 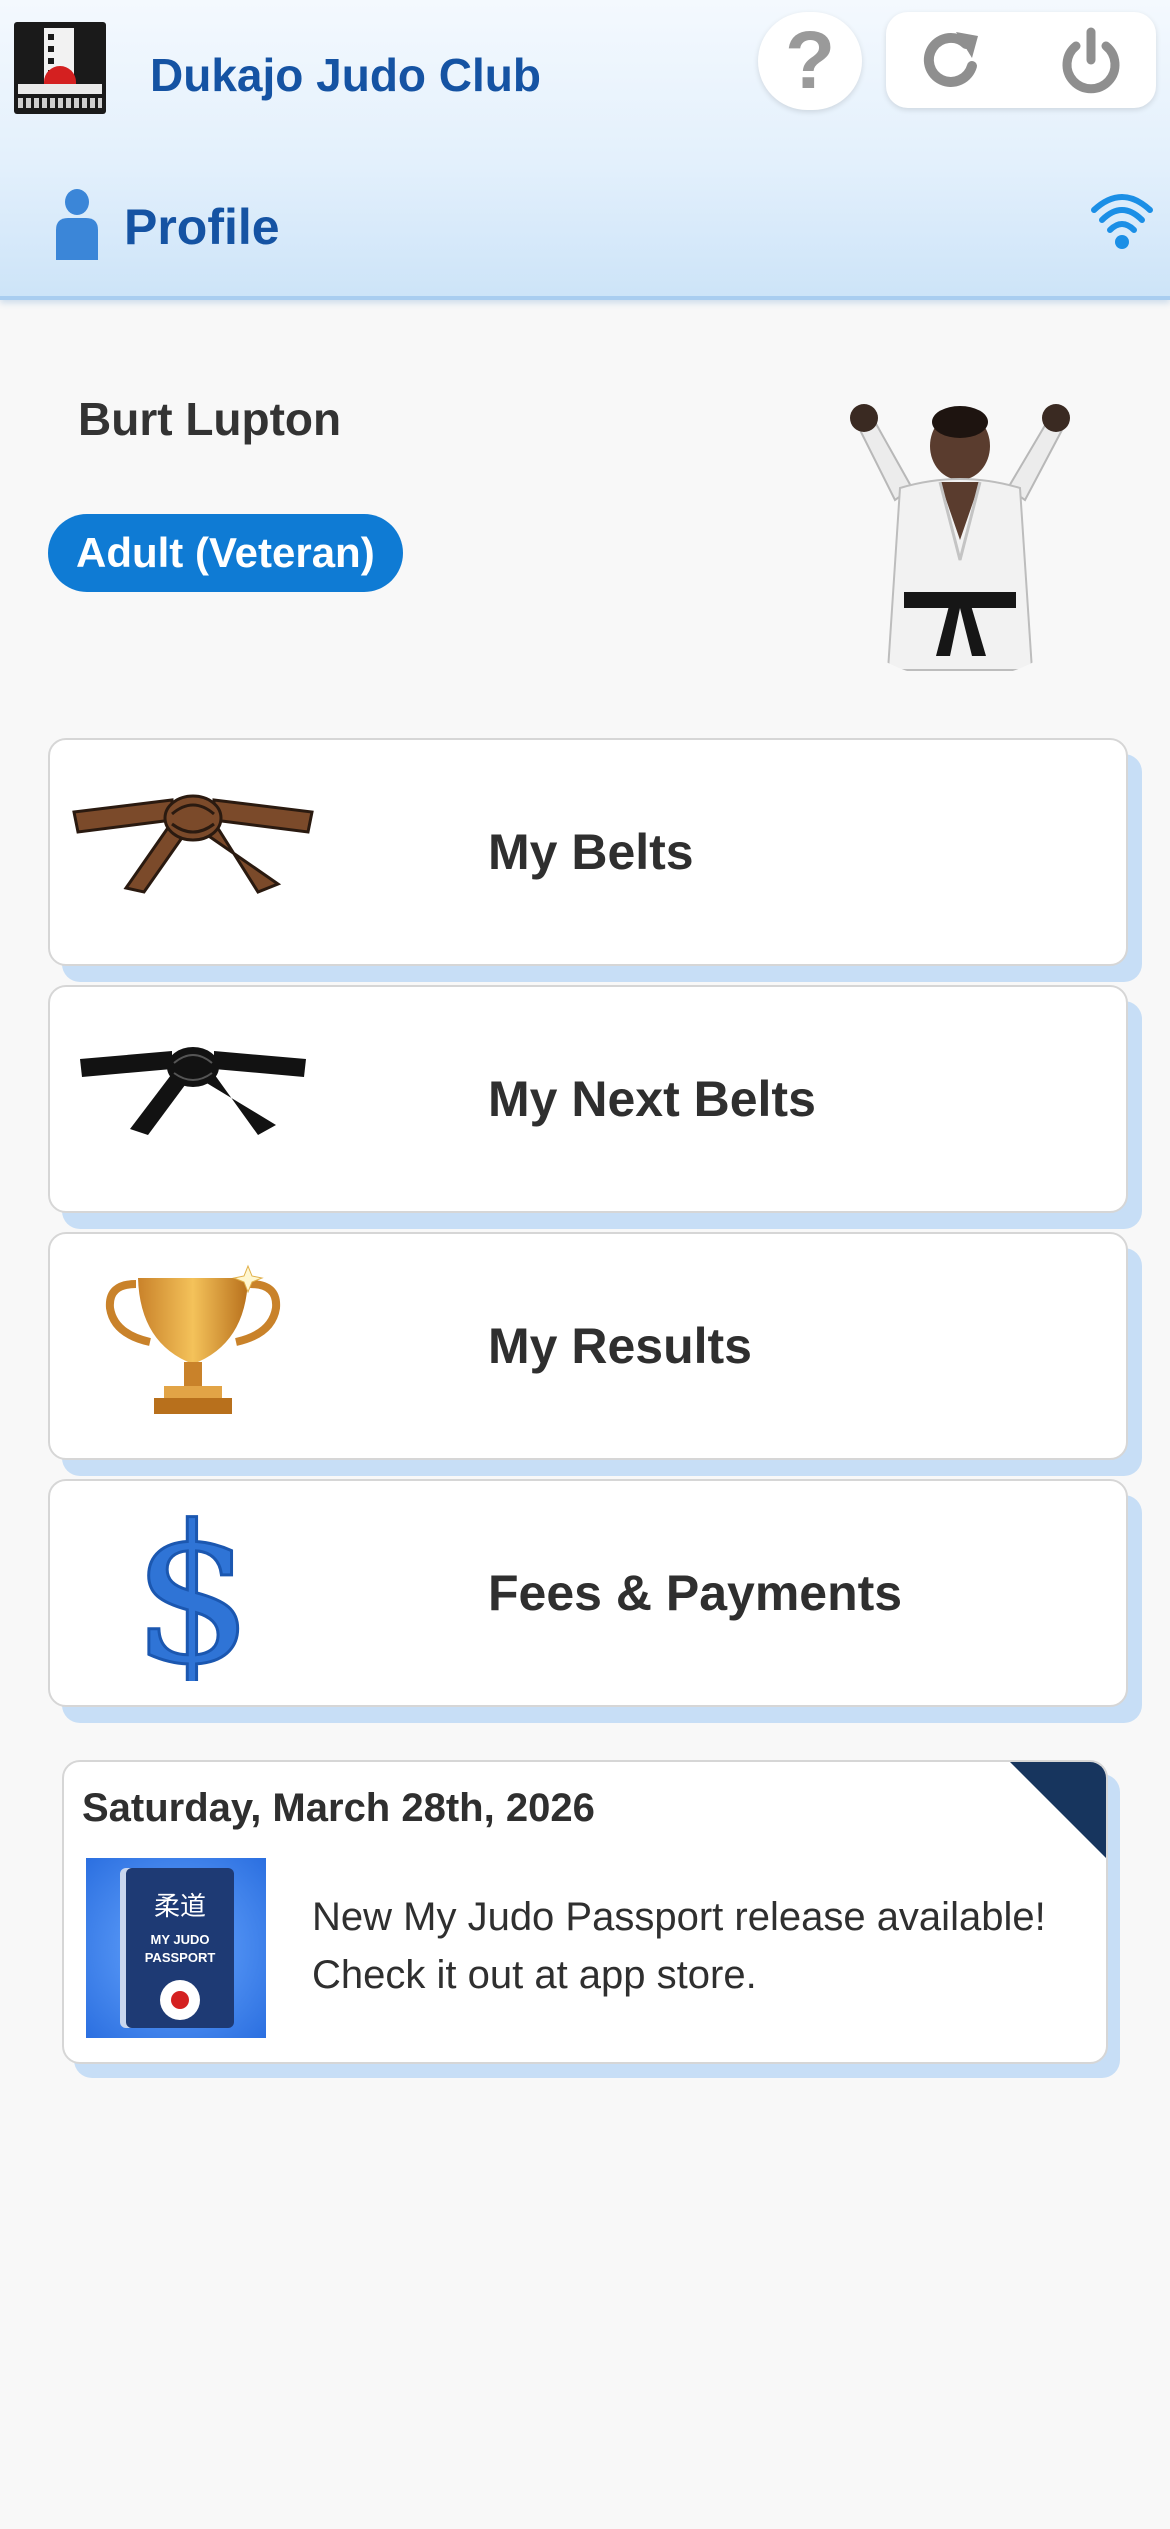 I want to click on question-mark-icon: ?, so click(x=810, y=60).